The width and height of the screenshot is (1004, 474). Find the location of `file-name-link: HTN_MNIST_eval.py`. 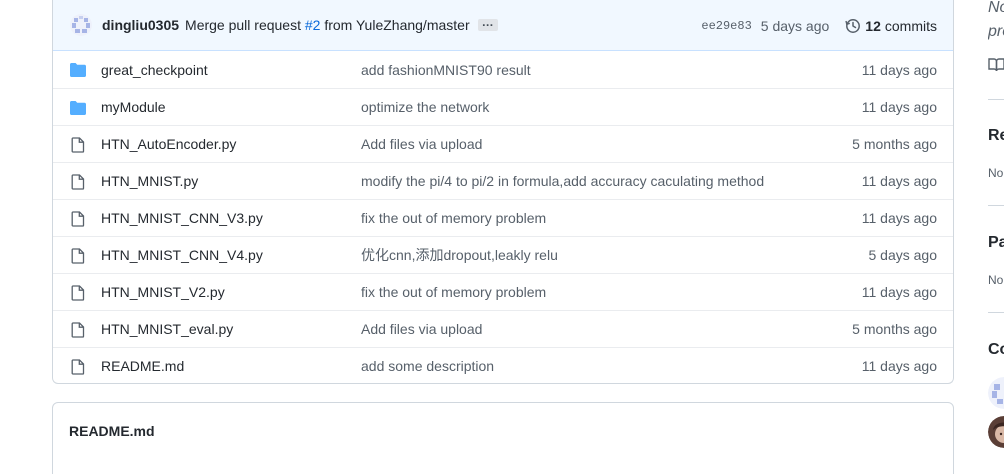

file-name-link: HTN_MNIST_eval.py is located at coordinates (167, 329).